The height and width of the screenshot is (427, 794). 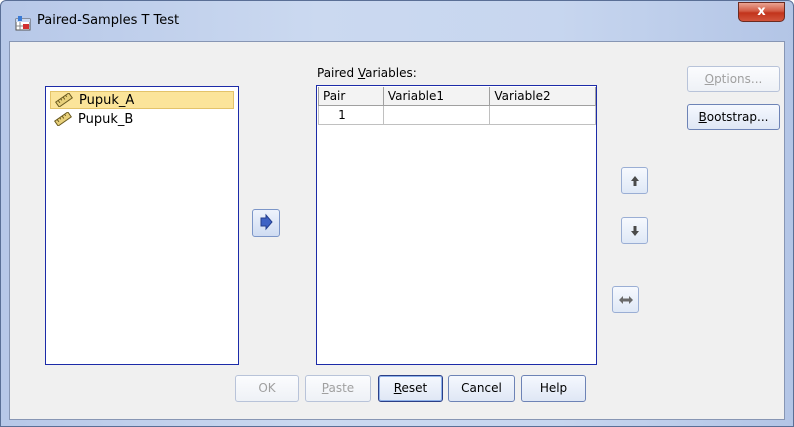 I want to click on close-button: x, so click(x=761, y=12).